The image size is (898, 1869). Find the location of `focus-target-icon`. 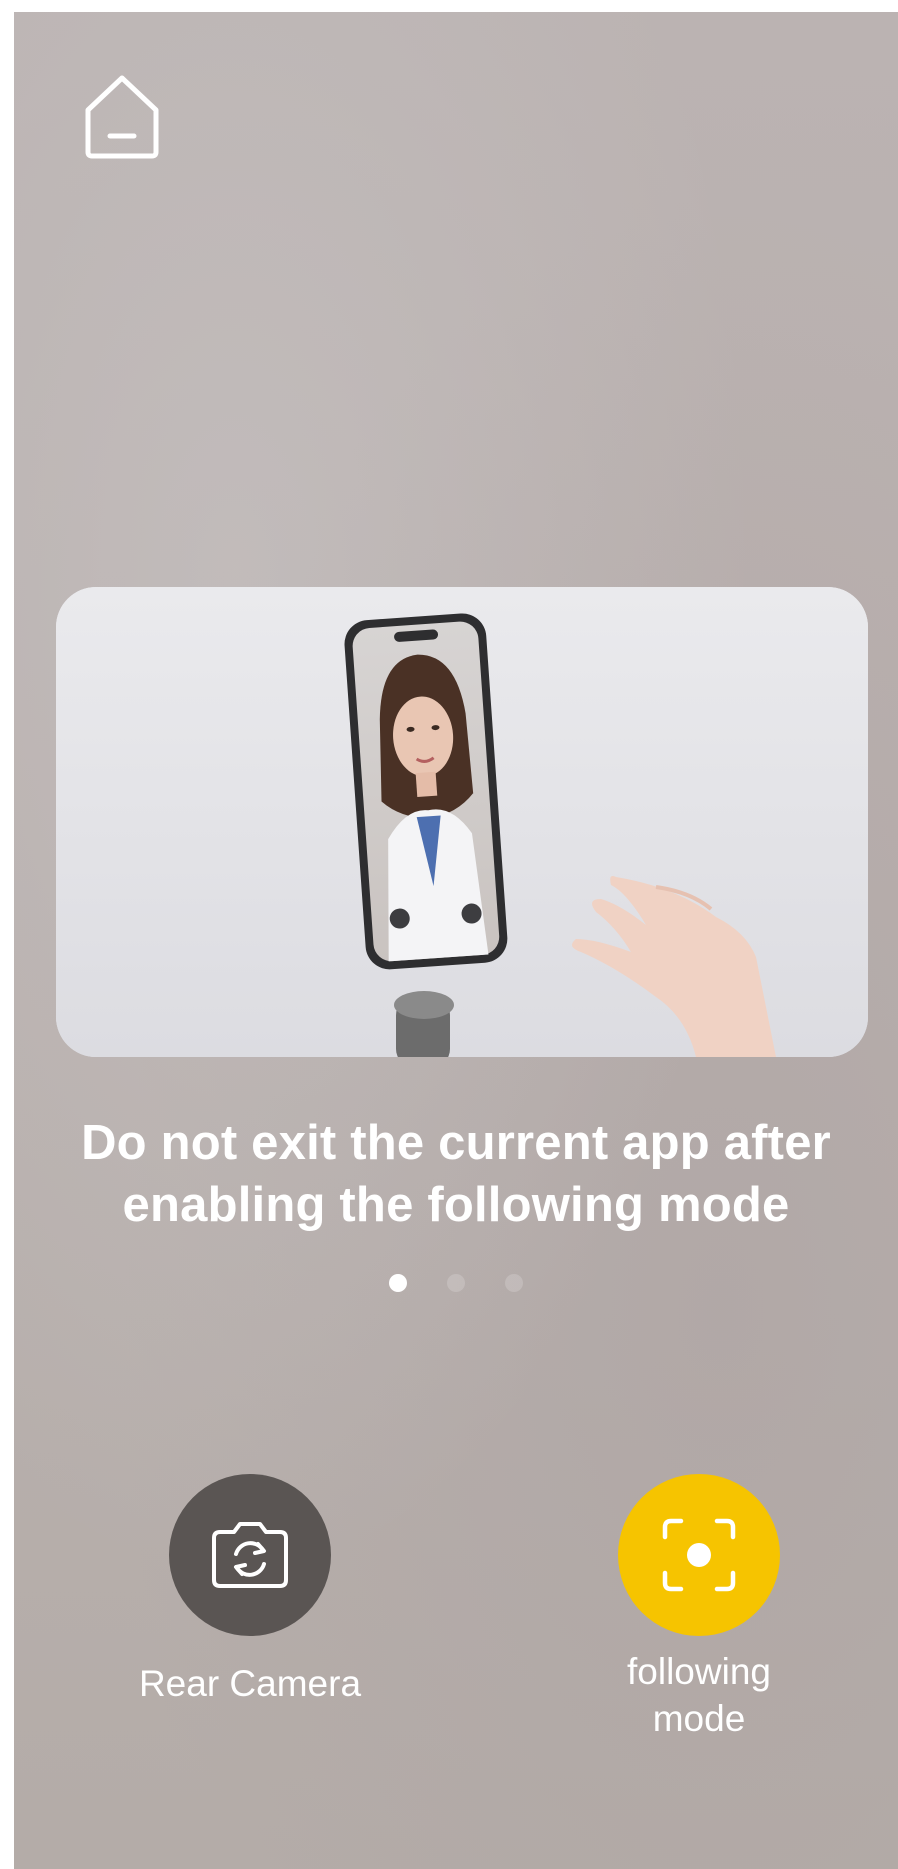

focus-target-icon is located at coordinates (699, 1555).